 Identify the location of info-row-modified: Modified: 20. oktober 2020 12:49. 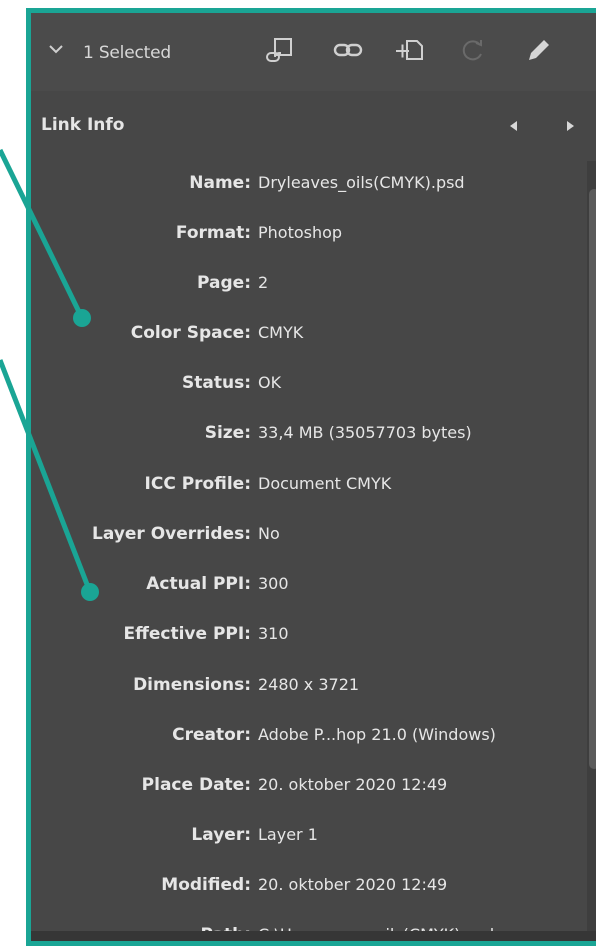
(311, 900).